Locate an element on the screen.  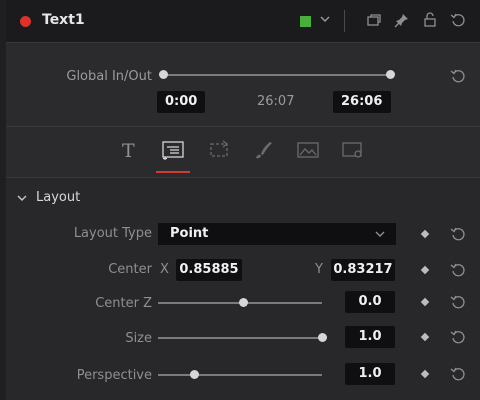
node-title: Text1 is located at coordinates (63, 20).